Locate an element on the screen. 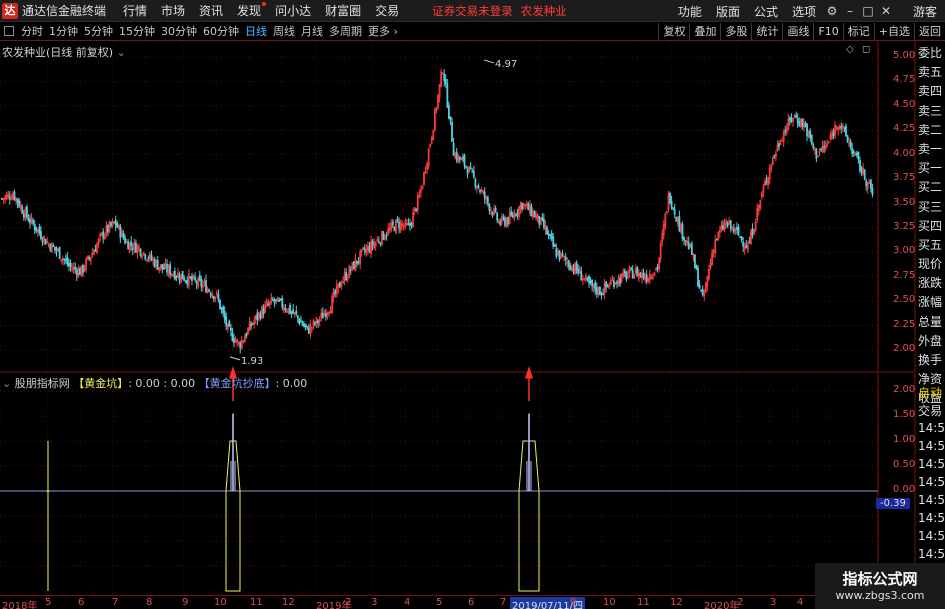 Image resolution: width=945 pixels, height=609 pixels. period-1min: 1分钟 is located at coordinates (63, 31).